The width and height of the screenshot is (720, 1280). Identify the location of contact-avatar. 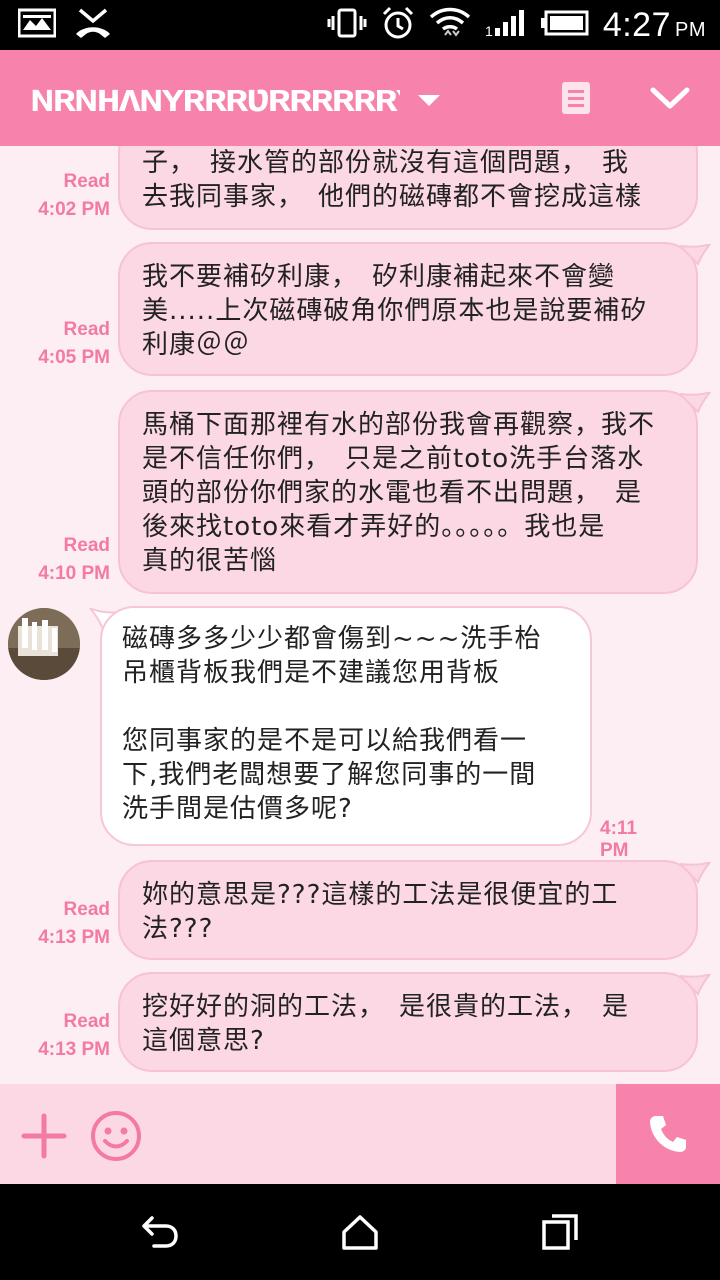
(44, 644).